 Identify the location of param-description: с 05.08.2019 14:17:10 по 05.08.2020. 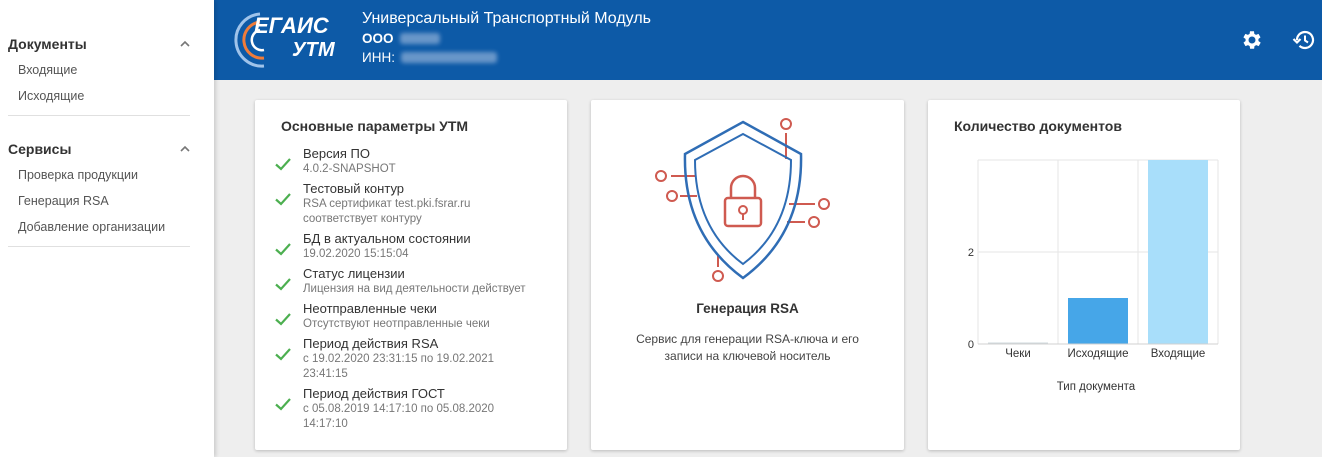
(399, 409).